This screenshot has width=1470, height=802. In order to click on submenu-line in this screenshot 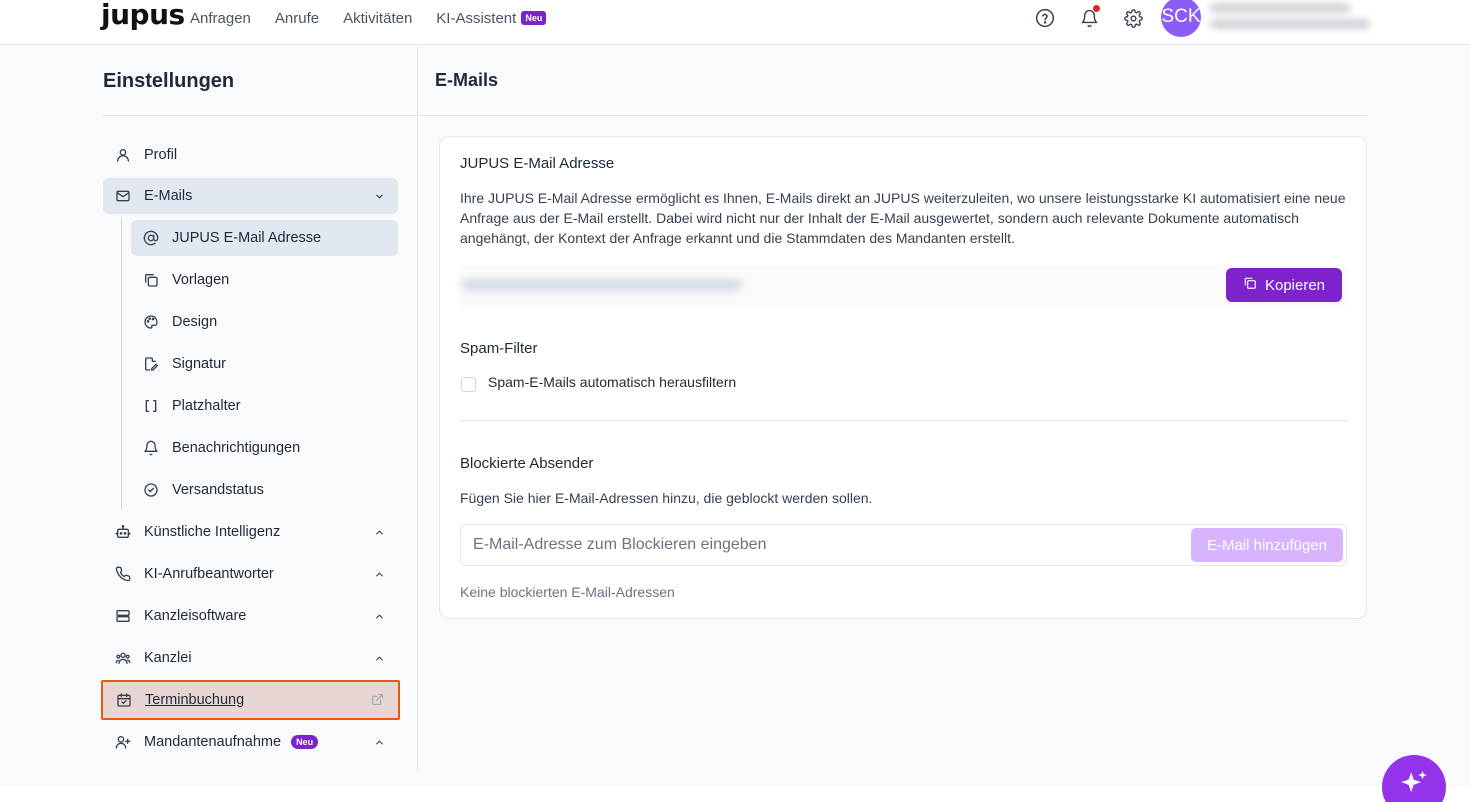, I will do `click(121, 363)`.